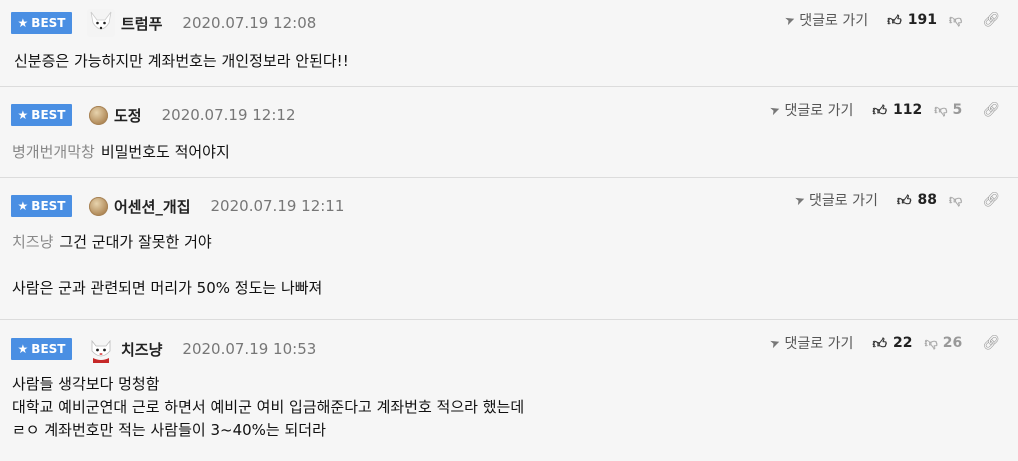 The height and width of the screenshot is (461, 1018). I want to click on upvote-button: 👍︎ 191, so click(912, 20).